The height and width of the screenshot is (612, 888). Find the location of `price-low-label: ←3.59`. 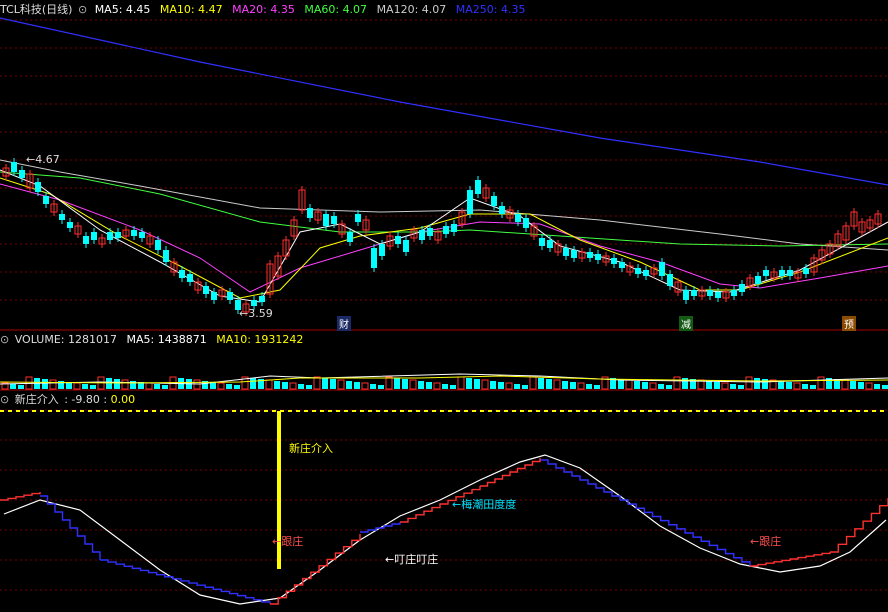

price-low-label: ←3.59 is located at coordinates (256, 313).